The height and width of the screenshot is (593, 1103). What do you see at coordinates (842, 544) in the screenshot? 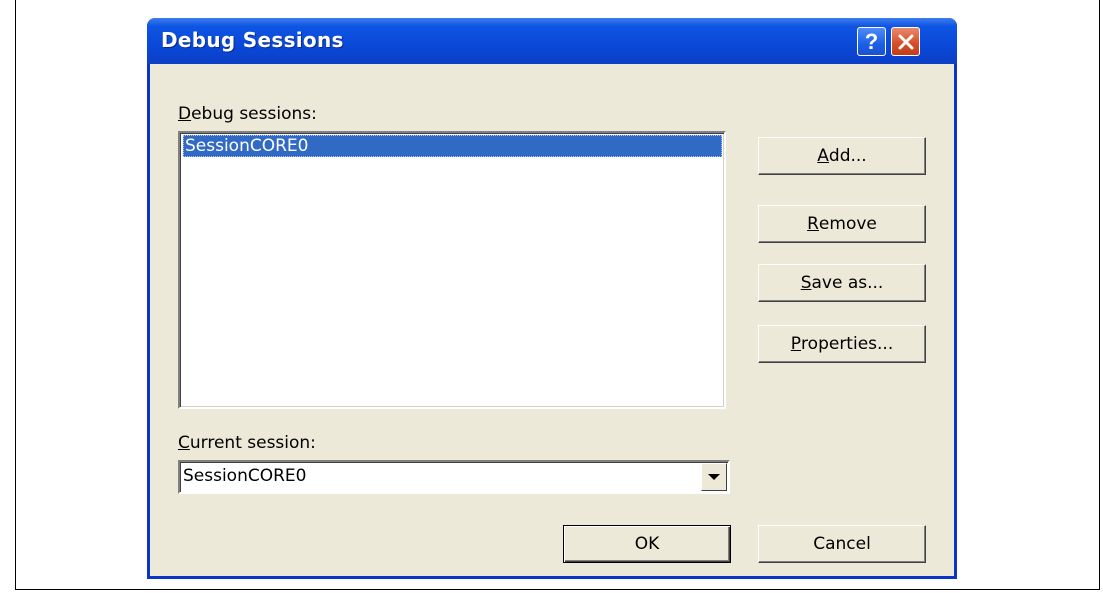
I see `cancel-button: Cancel` at bounding box center [842, 544].